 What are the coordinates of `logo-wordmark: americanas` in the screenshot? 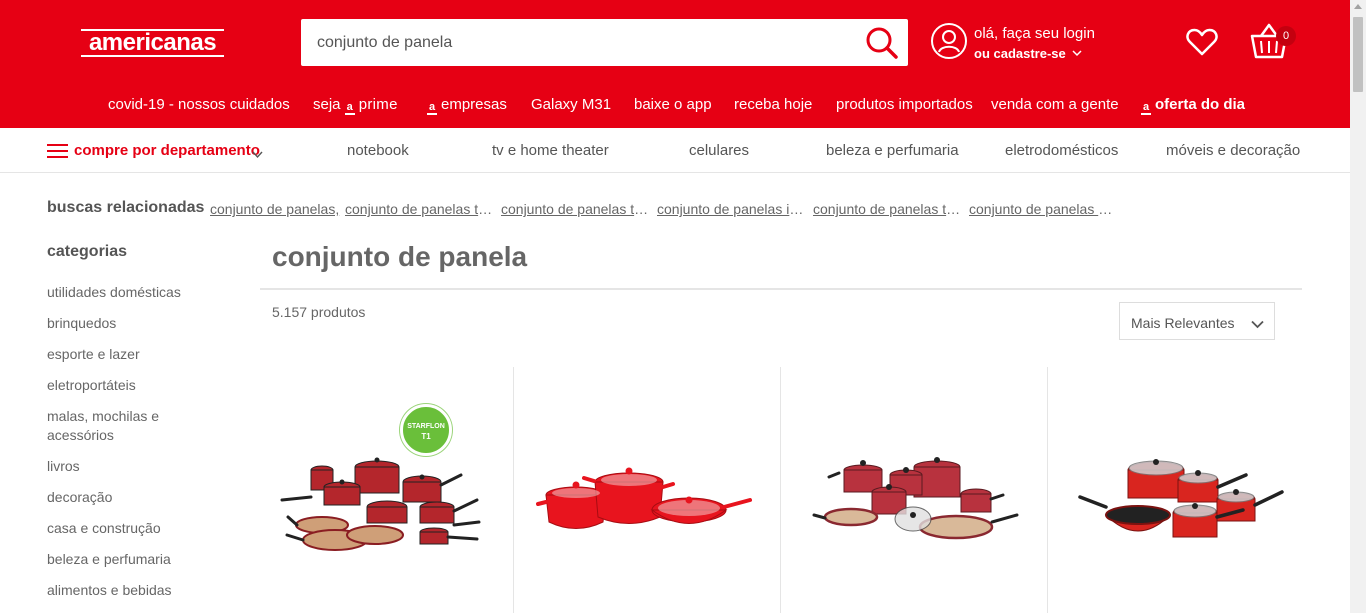 It's located at (152, 42).